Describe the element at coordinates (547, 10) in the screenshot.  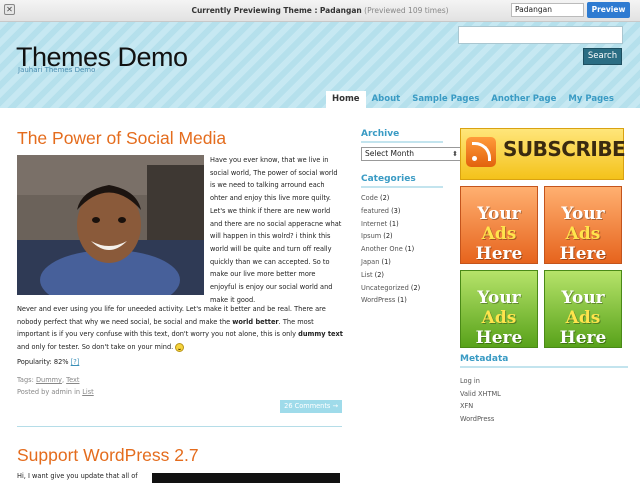
I see `theme-select: Padangan` at that location.